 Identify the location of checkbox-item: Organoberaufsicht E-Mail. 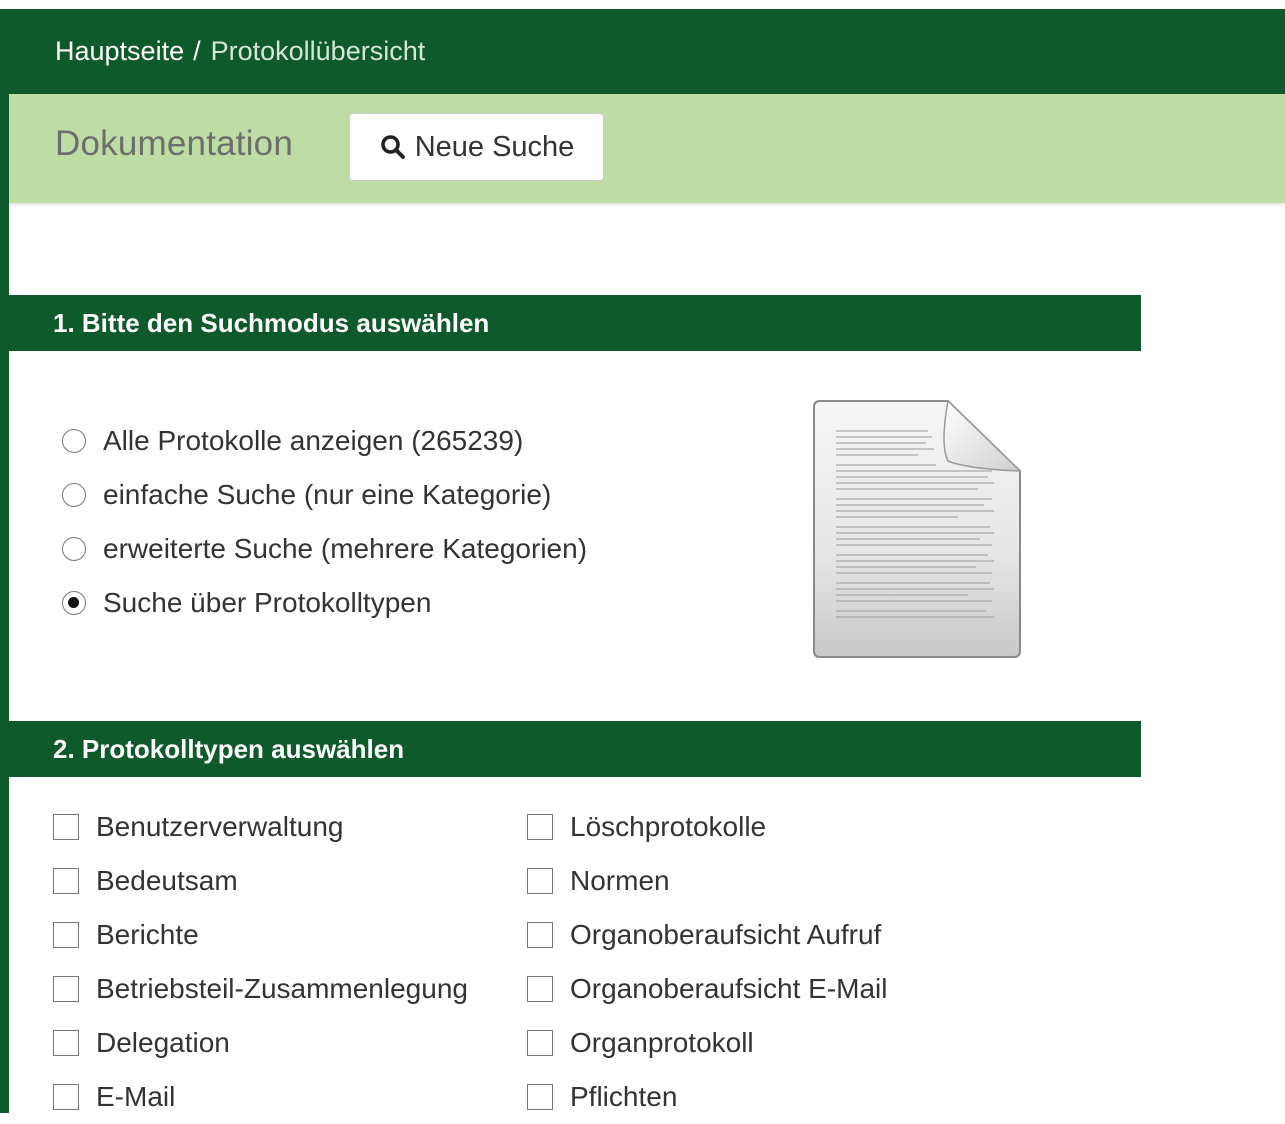
(707, 989).